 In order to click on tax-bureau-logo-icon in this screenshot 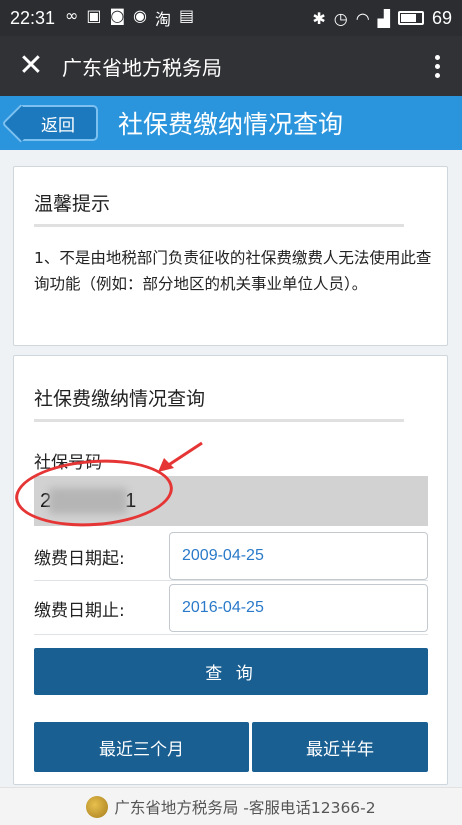, I will do `click(97, 806)`.